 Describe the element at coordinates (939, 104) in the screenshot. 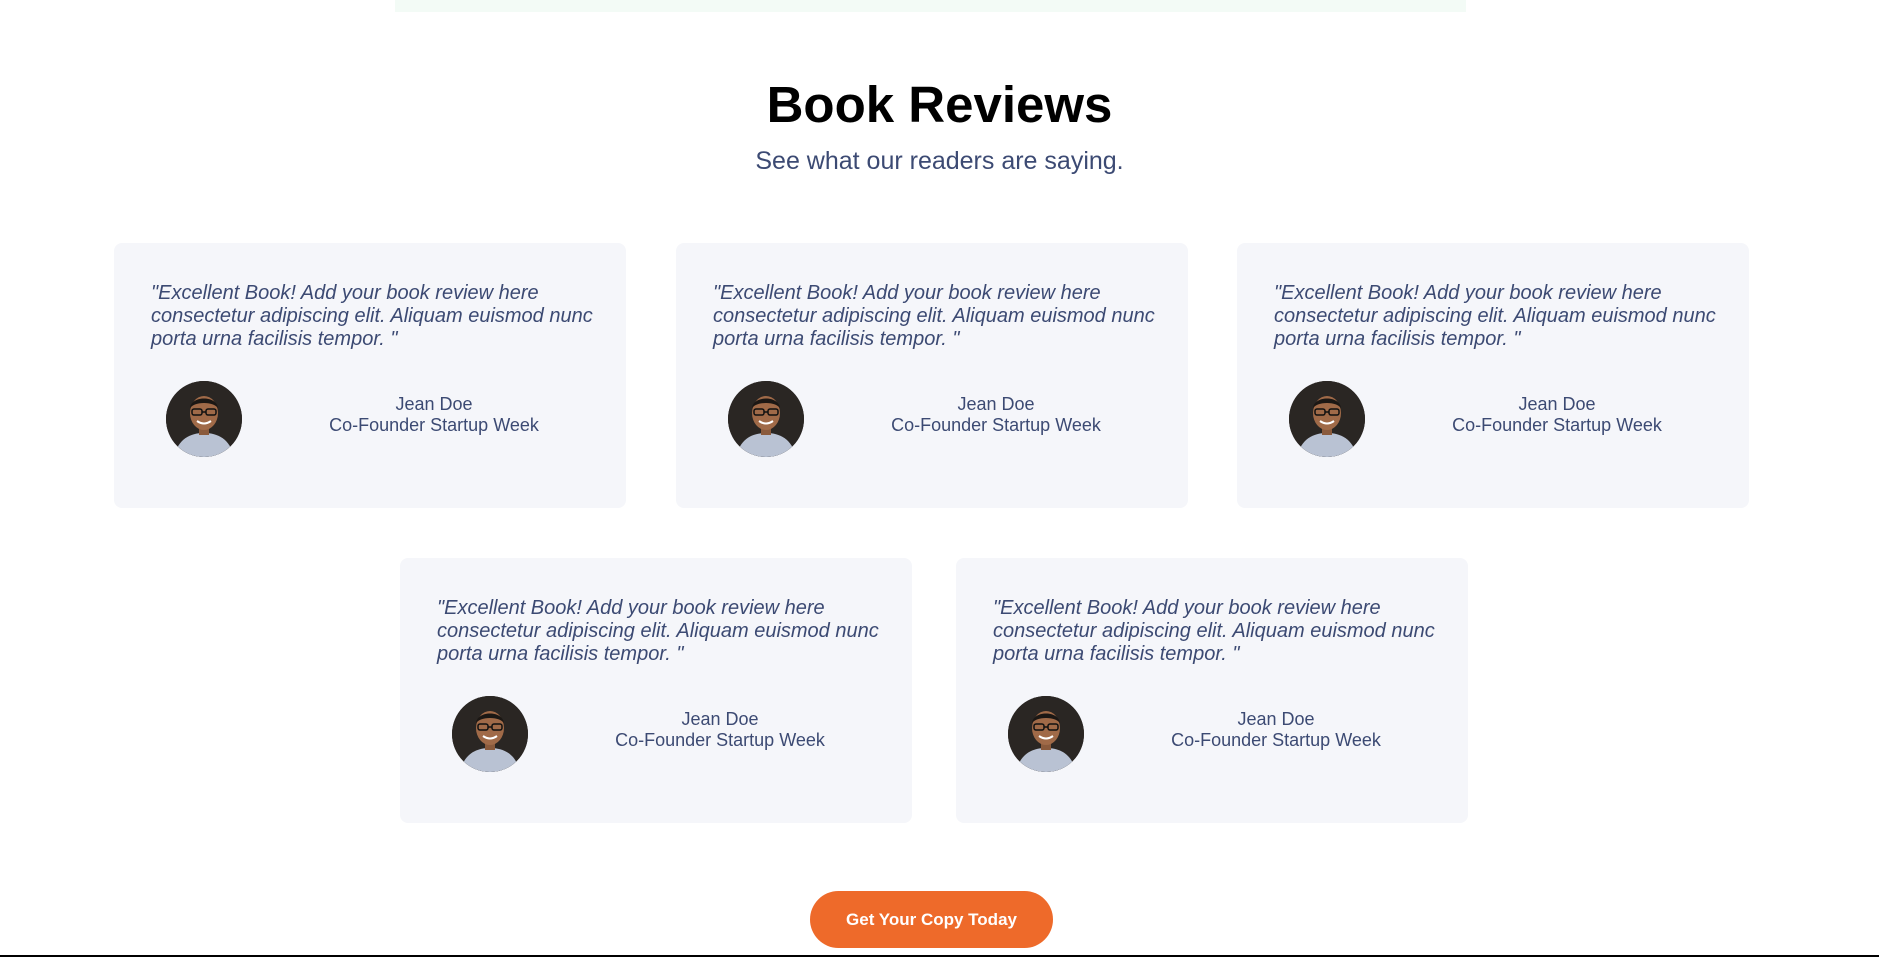

I see `section-title: Book Reviews` at that location.